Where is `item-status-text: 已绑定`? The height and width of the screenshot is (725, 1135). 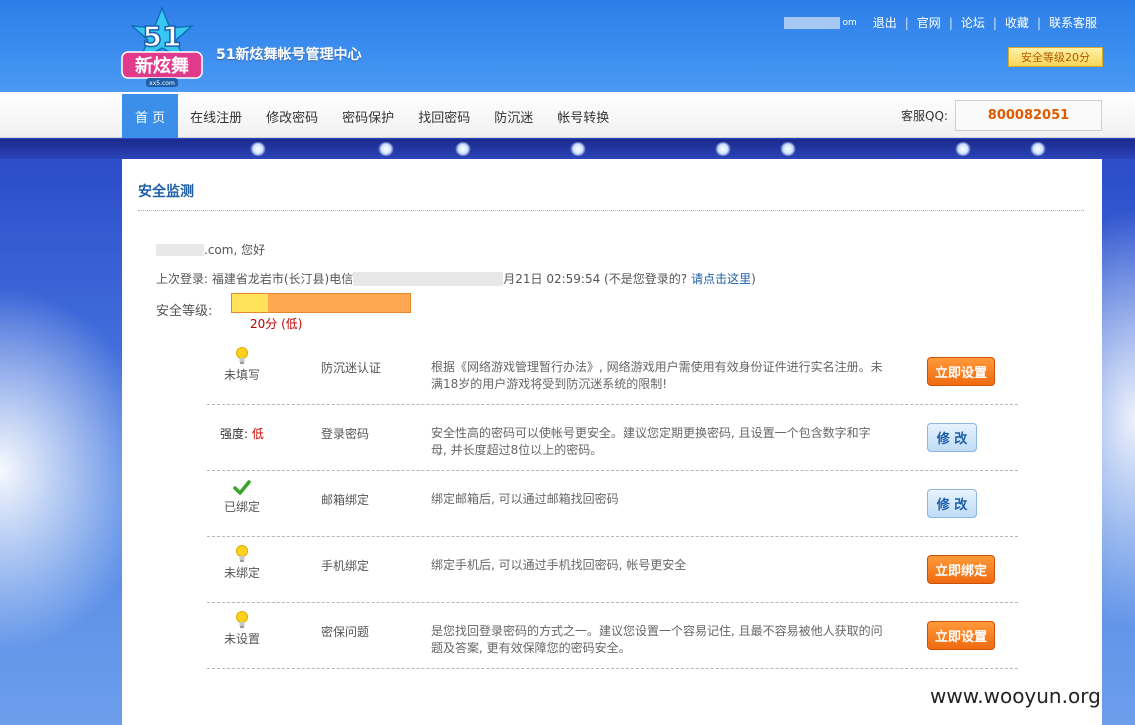 item-status-text: 已绑定 is located at coordinates (241, 507).